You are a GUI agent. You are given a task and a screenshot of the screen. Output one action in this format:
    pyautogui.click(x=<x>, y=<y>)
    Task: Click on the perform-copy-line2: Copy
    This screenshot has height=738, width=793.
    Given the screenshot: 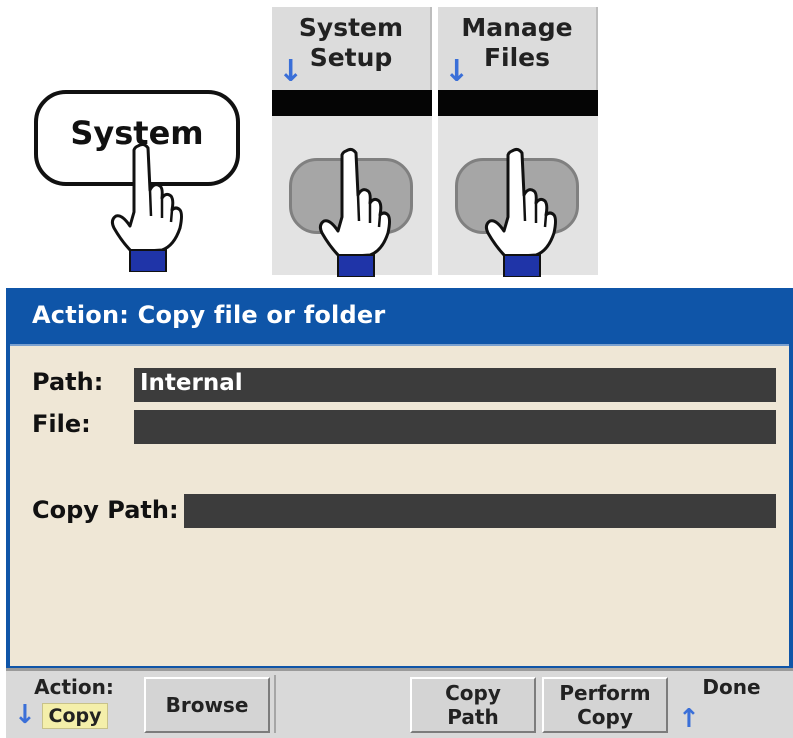 What is the action you would take?
    pyautogui.click(x=605, y=717)
    